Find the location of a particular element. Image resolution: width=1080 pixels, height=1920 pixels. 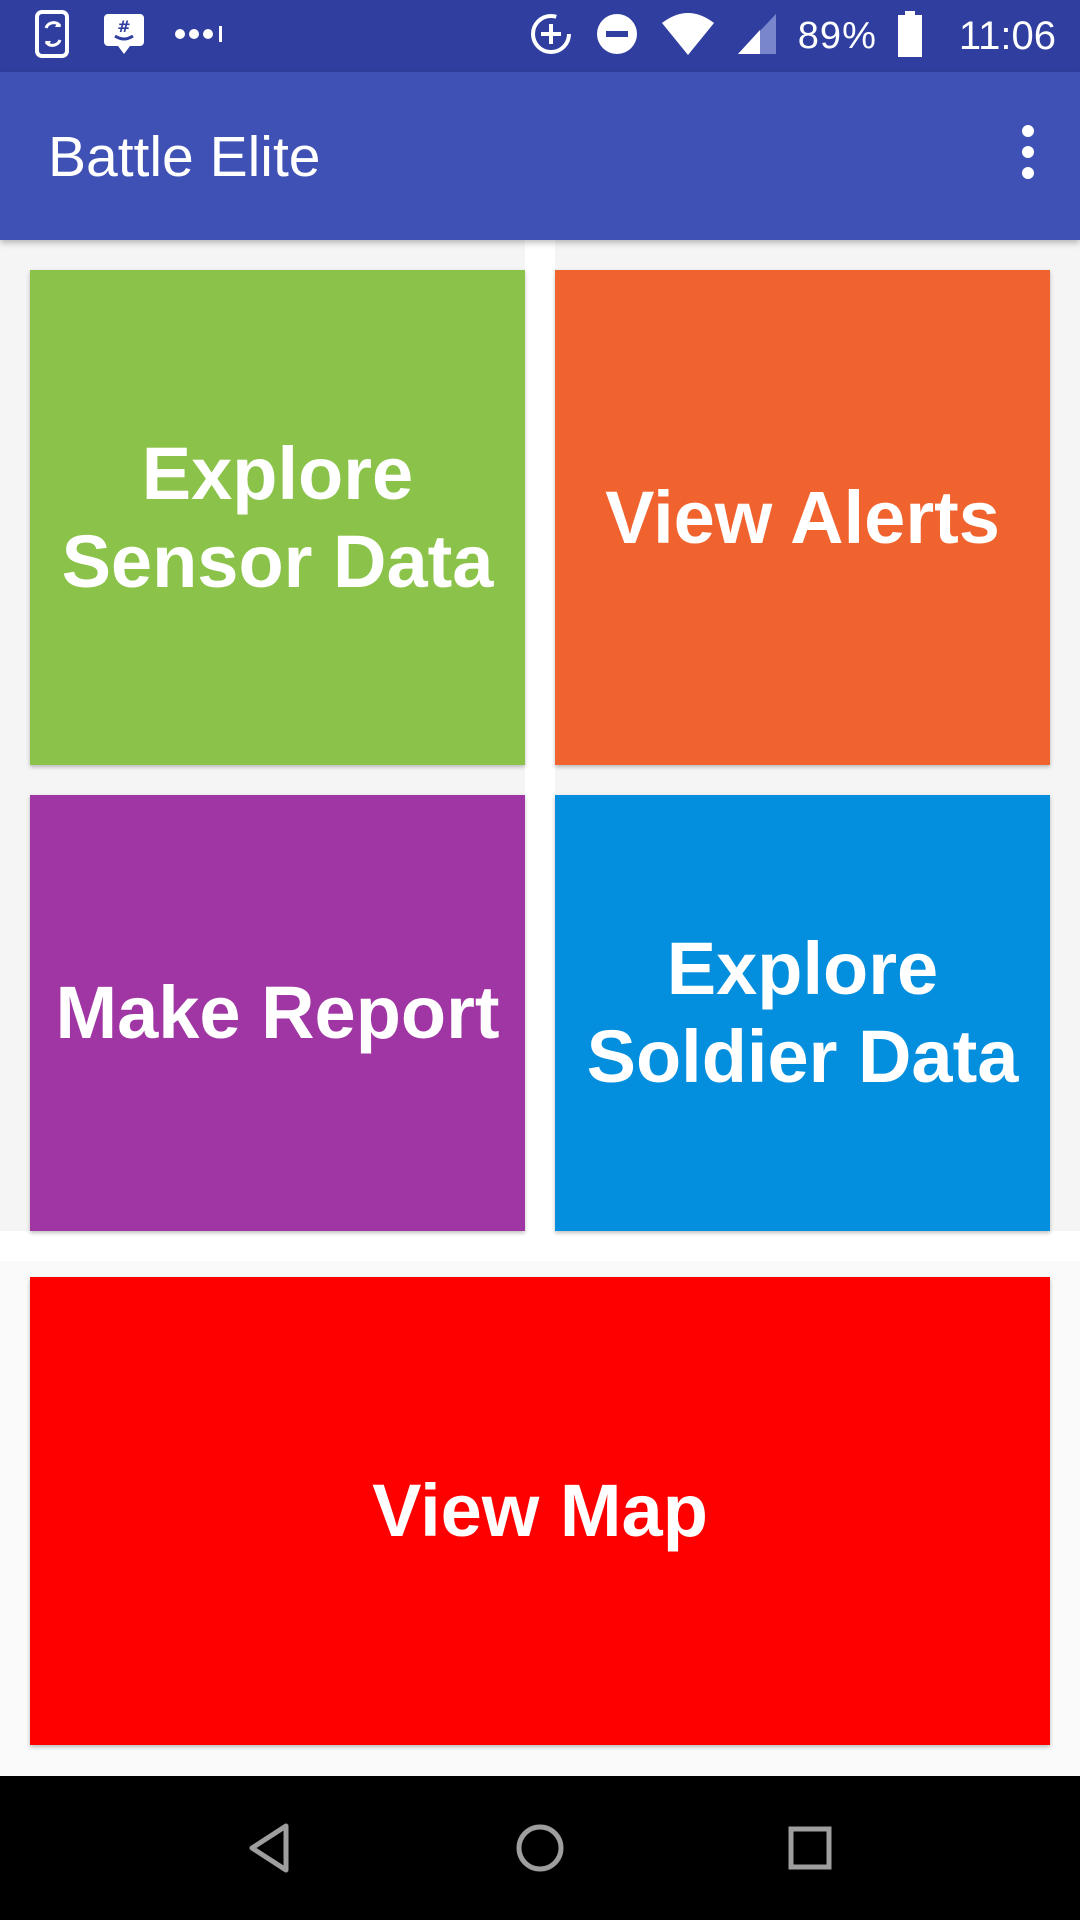

navigation-bar is located at coordinates (540, 1848).